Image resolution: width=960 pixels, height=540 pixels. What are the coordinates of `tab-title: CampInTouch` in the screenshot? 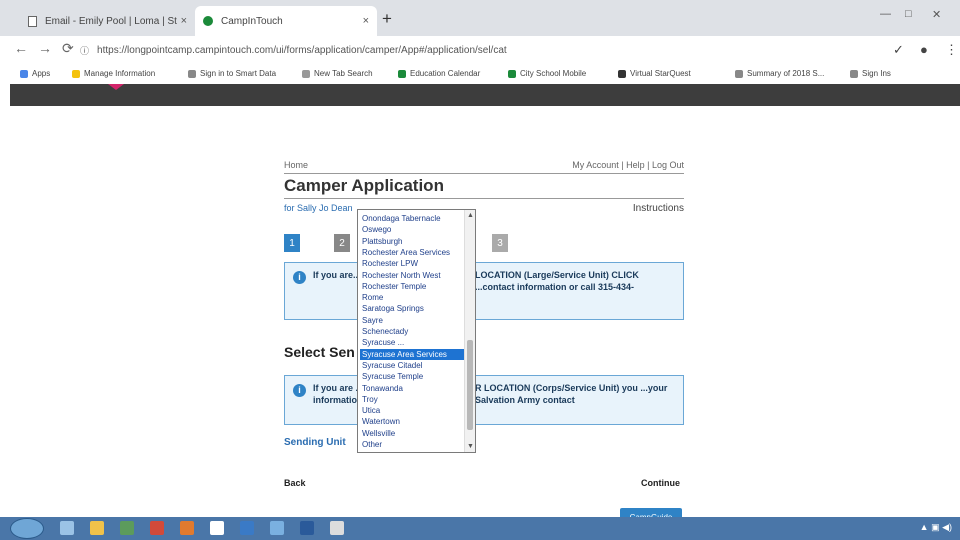 It's located at (252, 21).